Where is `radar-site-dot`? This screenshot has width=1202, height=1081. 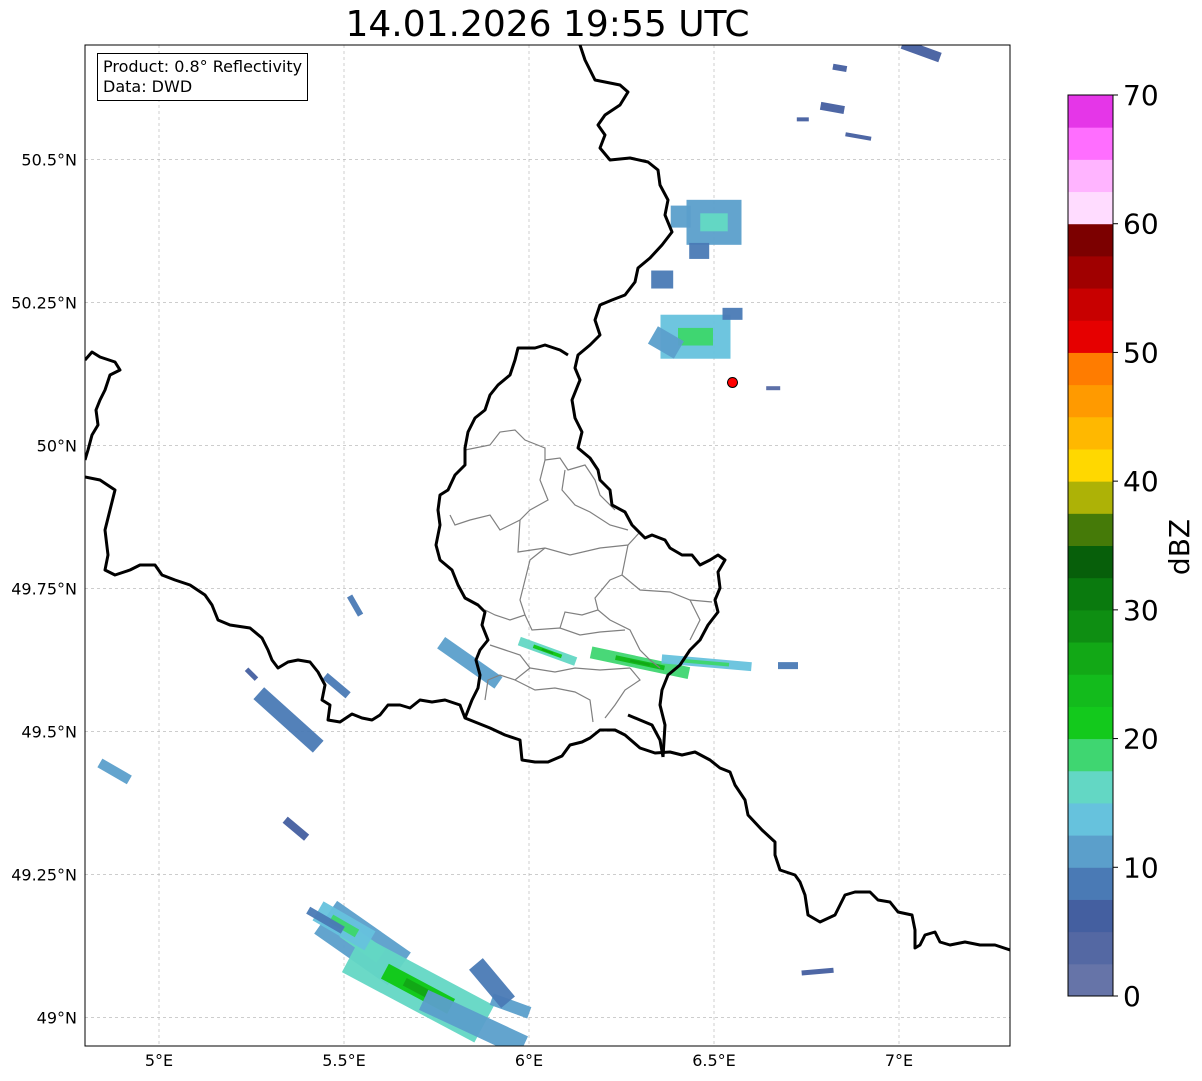 radar-site-dot is located at coordinates (732, 382).